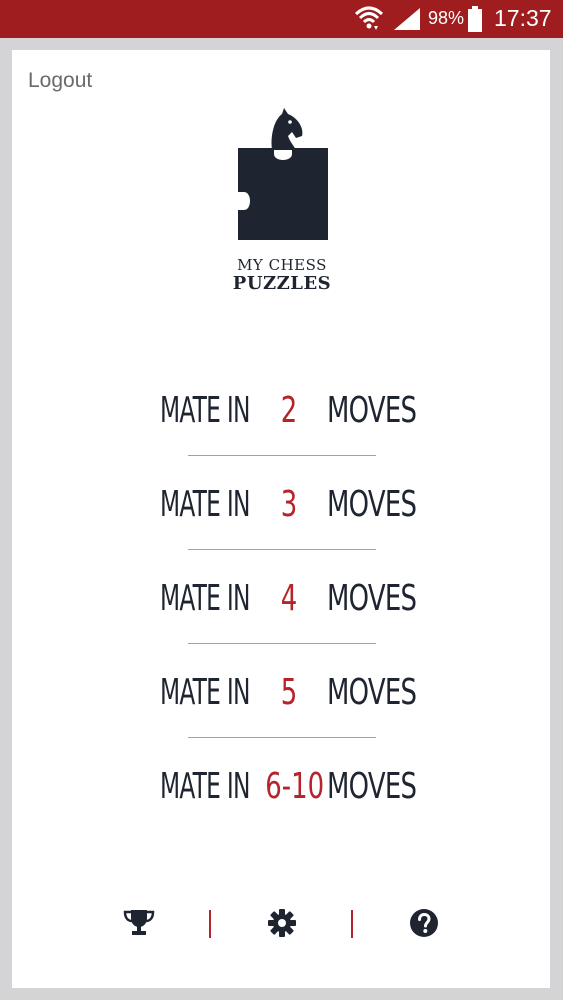  Describe the element at coordinates (369, 20) in the screenshot. I see `wifi-icon` at that location.